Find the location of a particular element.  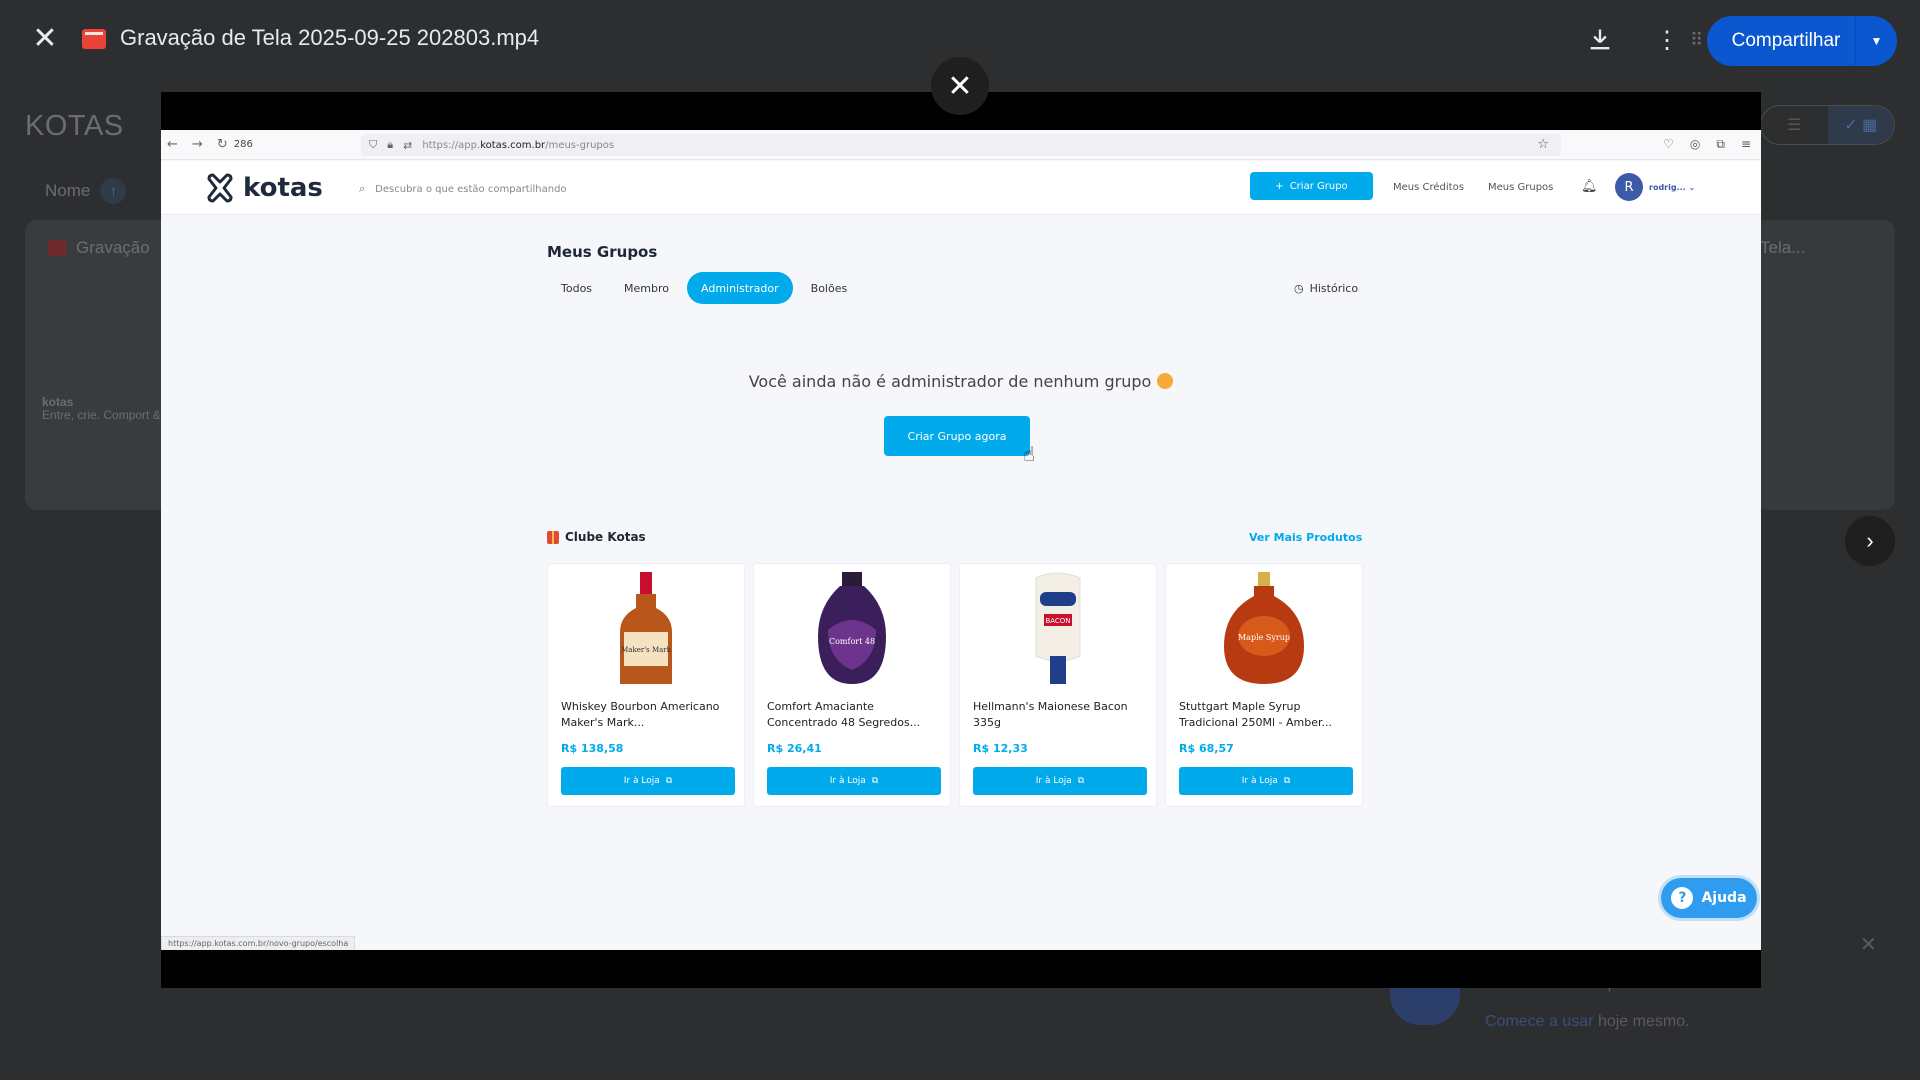

close-viewer-icon: ✕ is located at coordinates (45, 39).